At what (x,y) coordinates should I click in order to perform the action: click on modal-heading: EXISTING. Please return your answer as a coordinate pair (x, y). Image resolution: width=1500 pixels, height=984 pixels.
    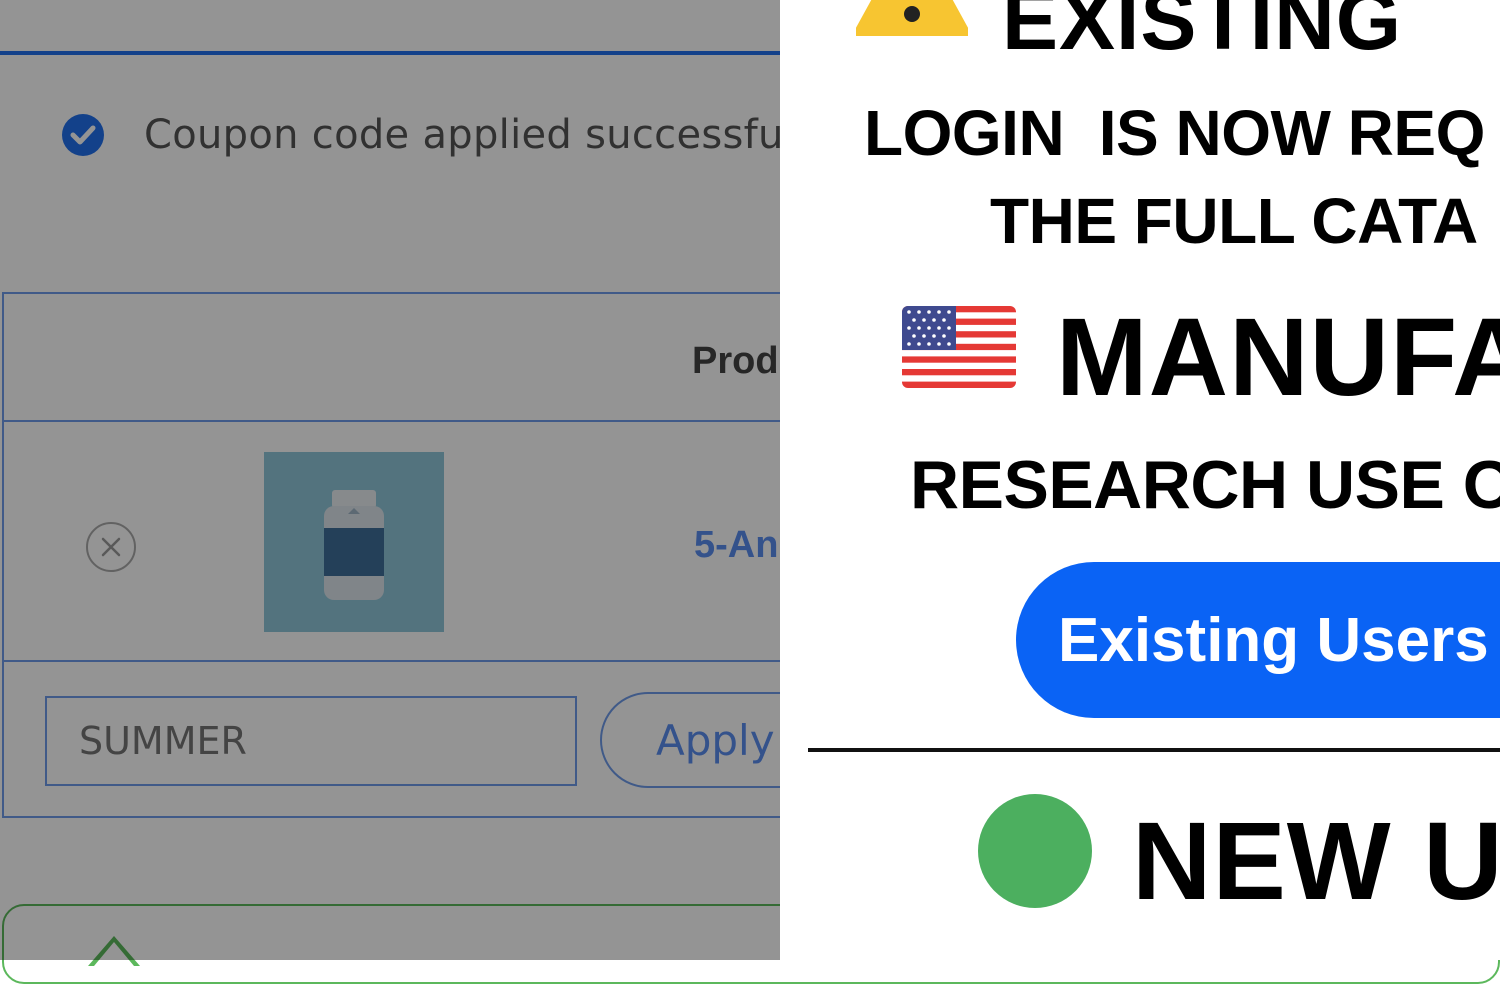
    Looking at the image, I should click on (1202, 33).